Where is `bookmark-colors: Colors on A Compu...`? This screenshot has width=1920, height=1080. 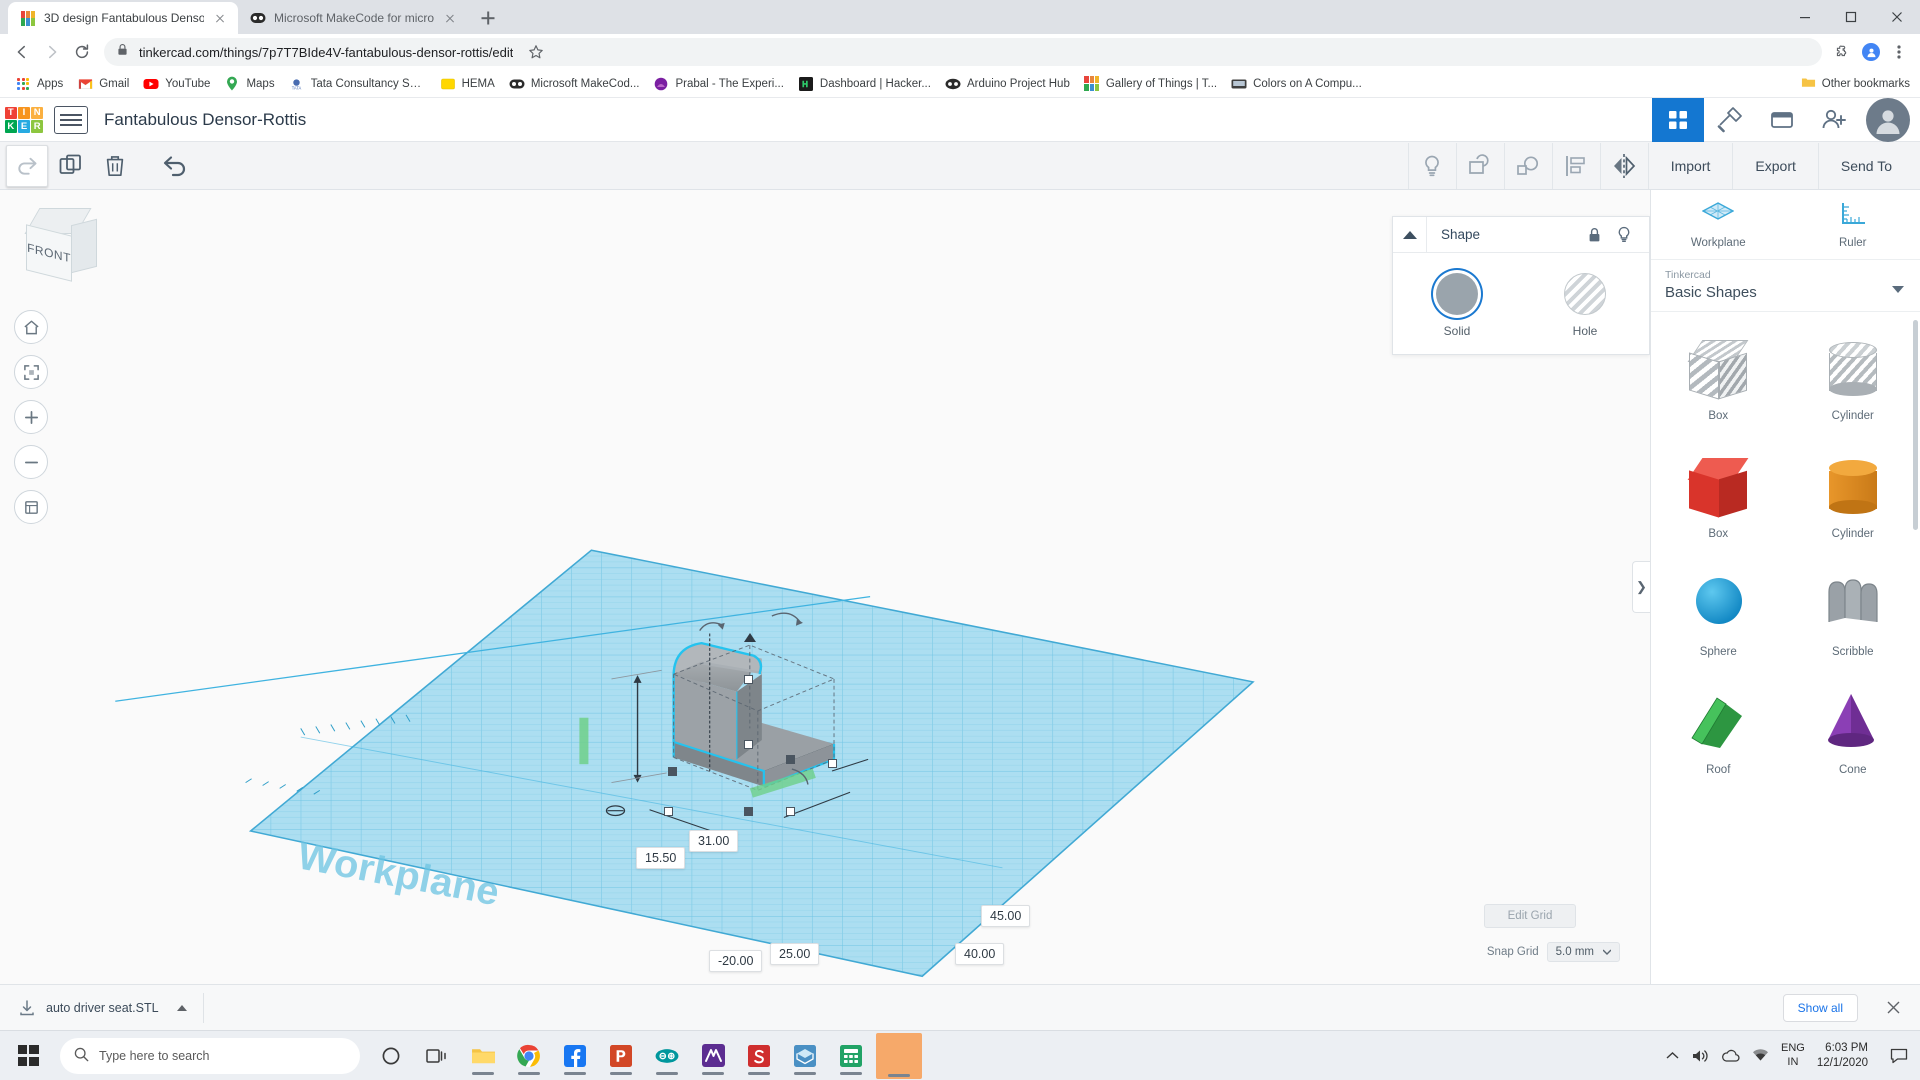 bookmark-colors: Colors on A Compu... is located at coordinates (1296, 84).